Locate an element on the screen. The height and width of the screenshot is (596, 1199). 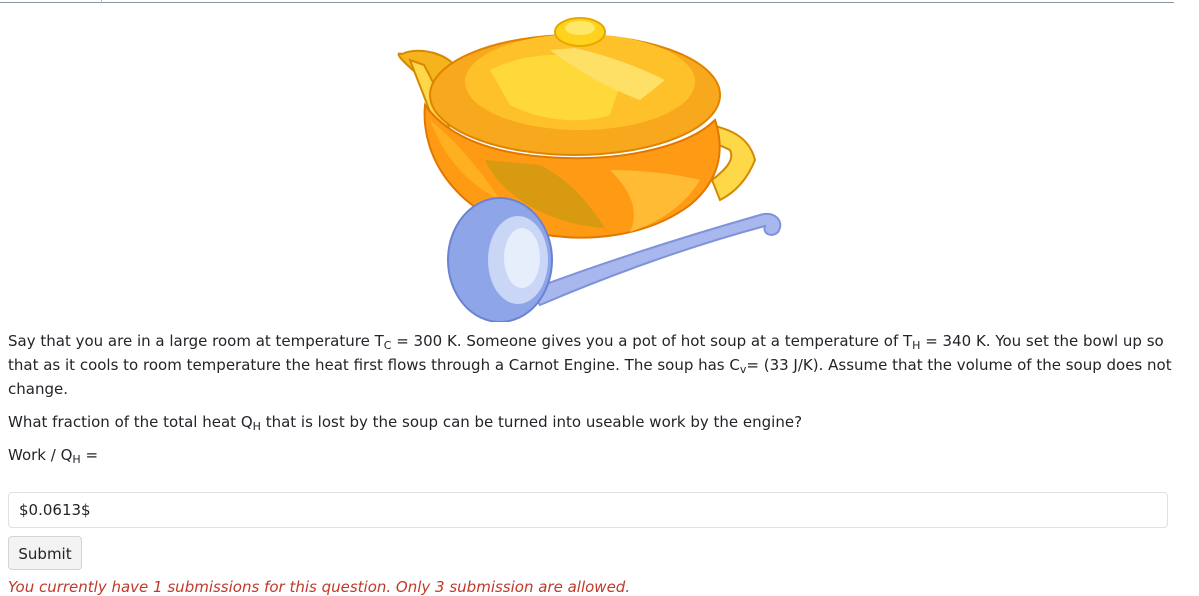
label-text-1: Work / Q is located at coordinates (40, 455).